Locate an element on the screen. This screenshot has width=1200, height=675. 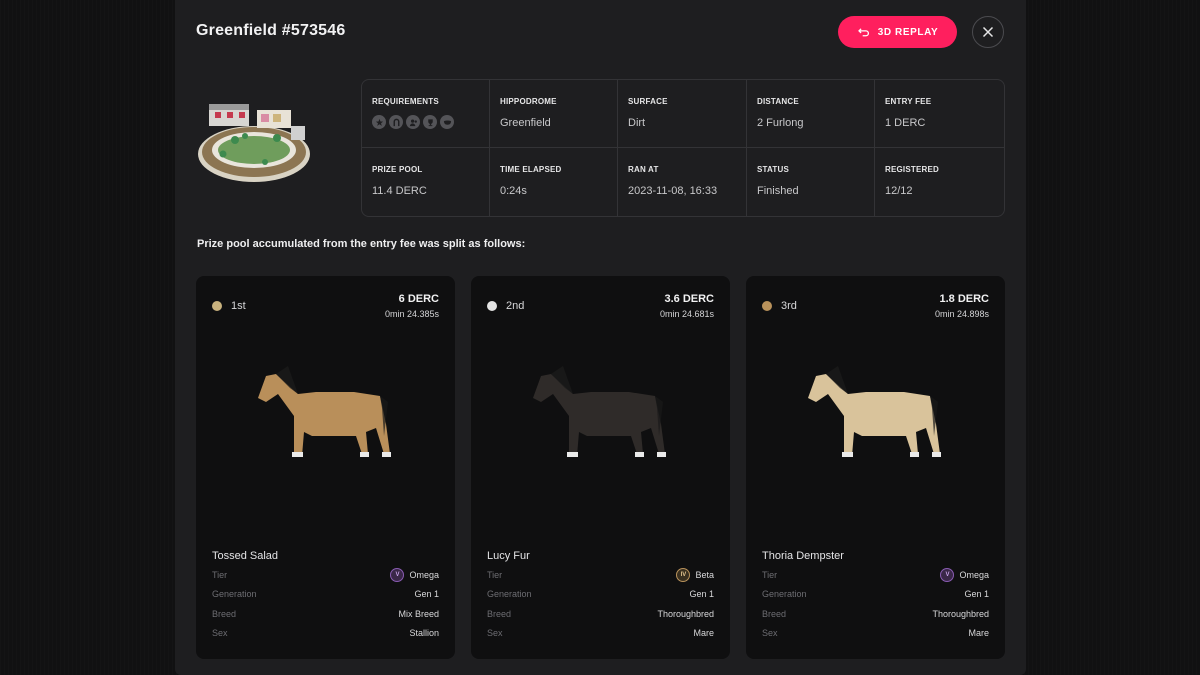
info-value: 12/12 is located at coordinates (899, 191).